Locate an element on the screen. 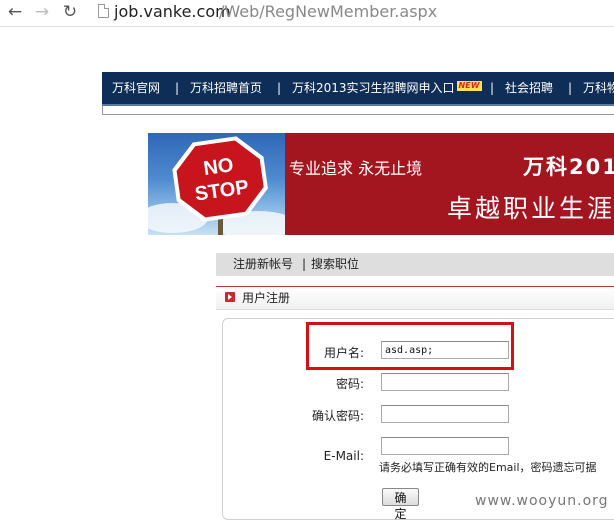 The width and height of the screenshot is (614, 522). nav-item-recruit-home: 万科招聘首页 is located at coordinates (226, 88).